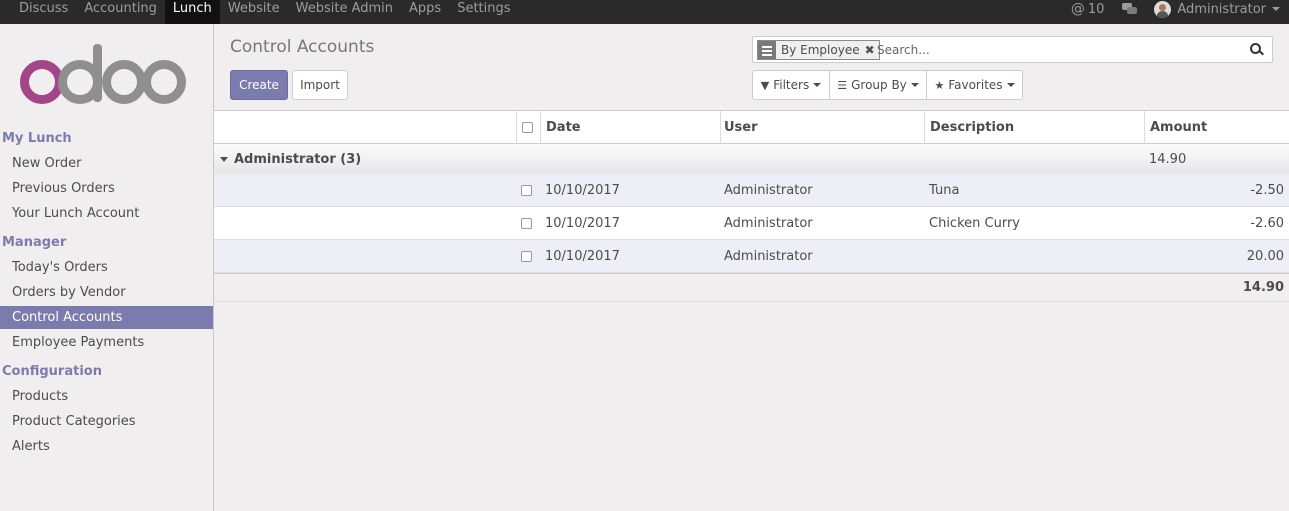  I want to click on menu-settings: Settings, so click(483, 12).